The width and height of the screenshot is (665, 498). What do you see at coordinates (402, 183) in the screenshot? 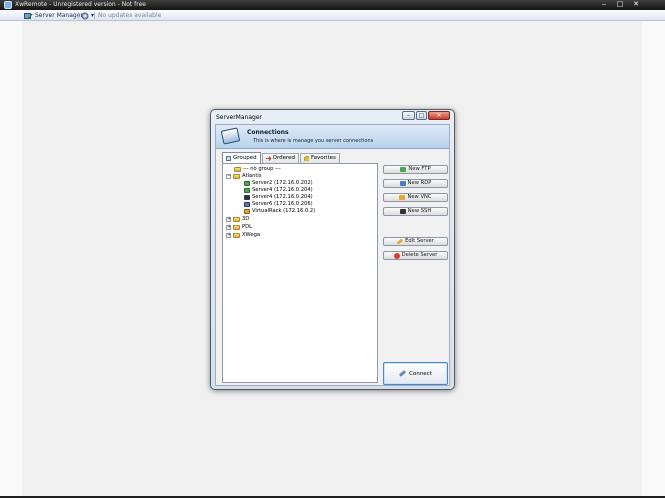
I see `rdp-icon` at bounding box center [402, 183].